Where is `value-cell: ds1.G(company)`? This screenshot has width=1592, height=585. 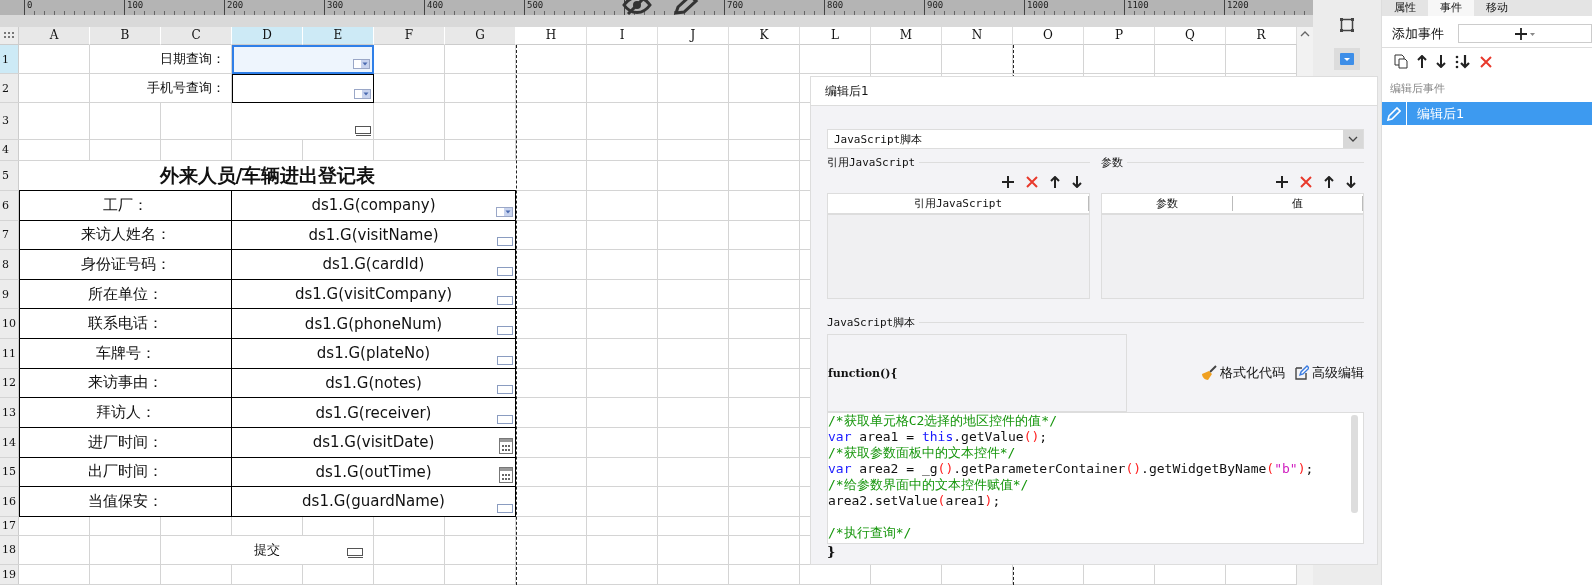 value-cell: ds1.G(company) is located at coordinates (374, 205).